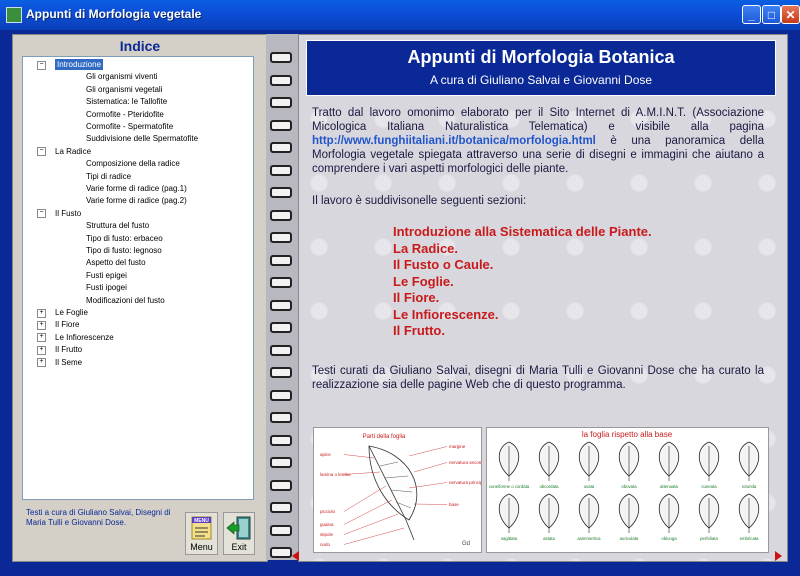 The width and height of the screenshot is (800, 576). I want to click on content-title: Appunti di Morfologia Botanica, so click(541, 57).